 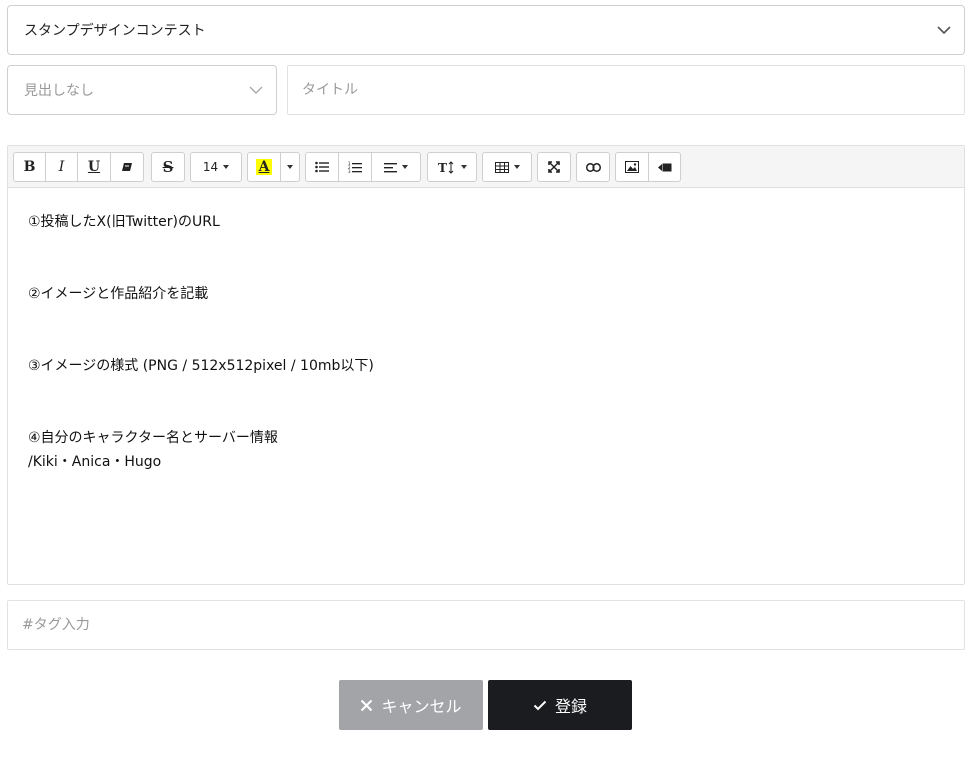 I want to click on strikethrough-button: S, so click(x=168, y=167).